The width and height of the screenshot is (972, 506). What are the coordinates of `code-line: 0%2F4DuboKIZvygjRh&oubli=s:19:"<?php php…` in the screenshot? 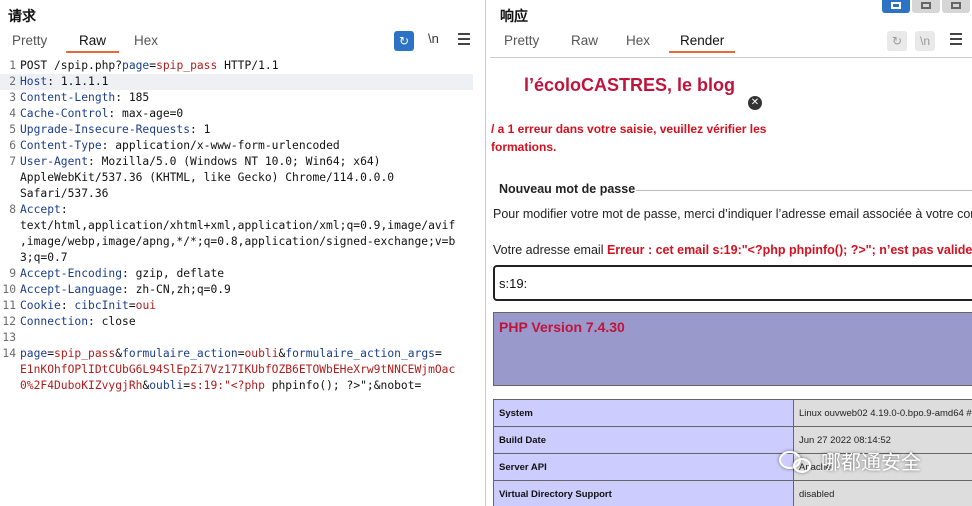 It's located at (242, 386).